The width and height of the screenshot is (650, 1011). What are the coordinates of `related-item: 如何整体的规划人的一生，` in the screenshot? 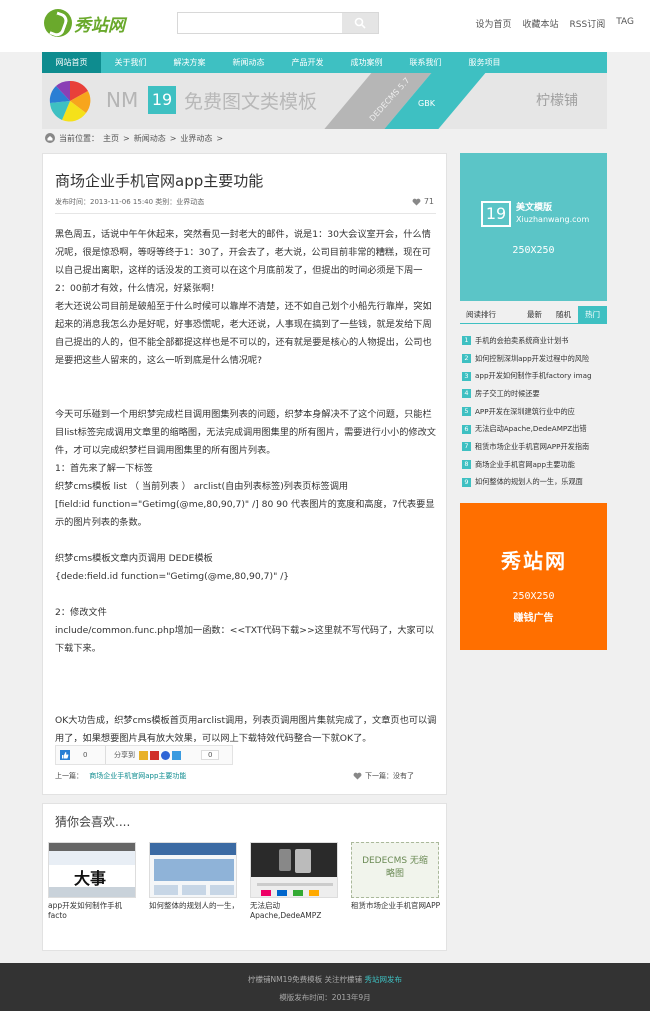 It's located at (195, 881).